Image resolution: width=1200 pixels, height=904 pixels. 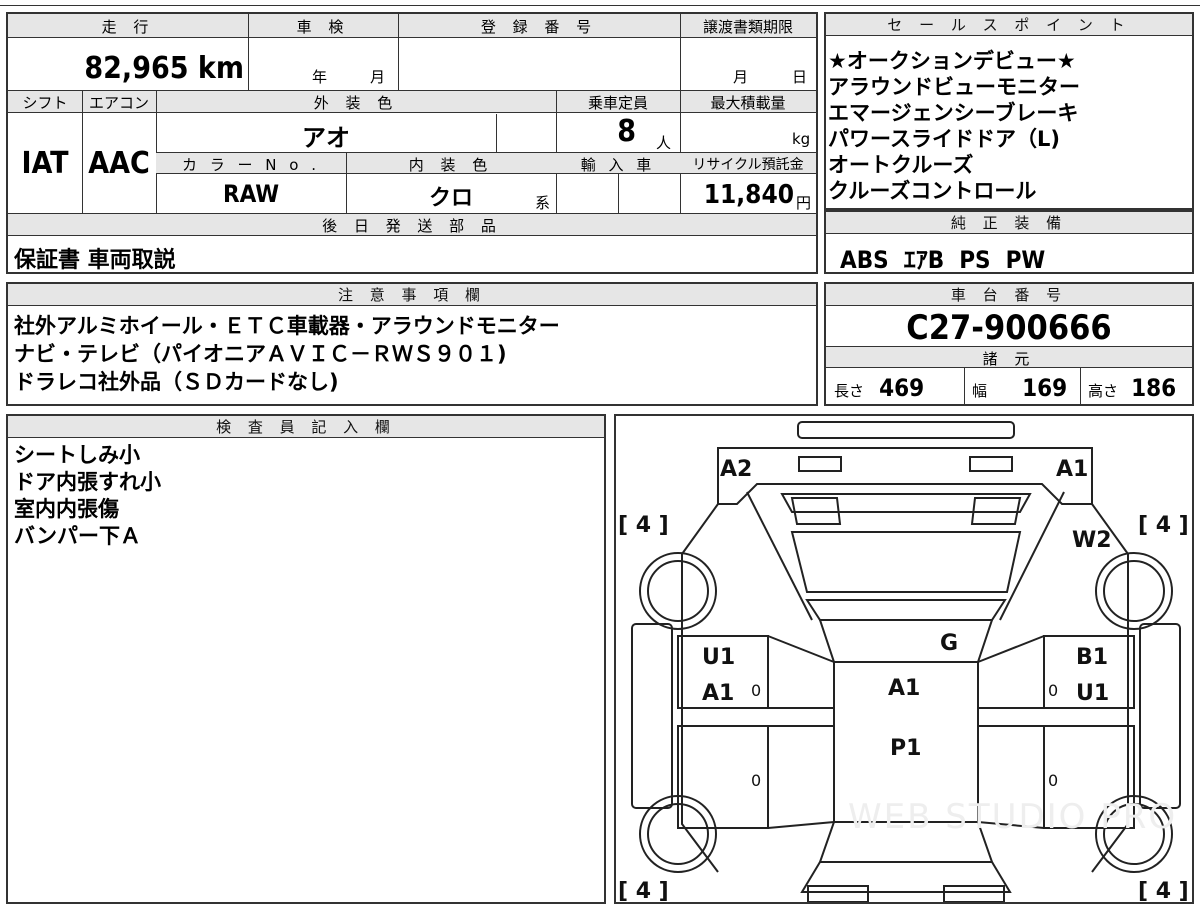 What do you see at coordinates (306, 427) in the screenshot?
I see `inspector-label: 検 査 員 記 入 欄` at bounding box center [306, 427].